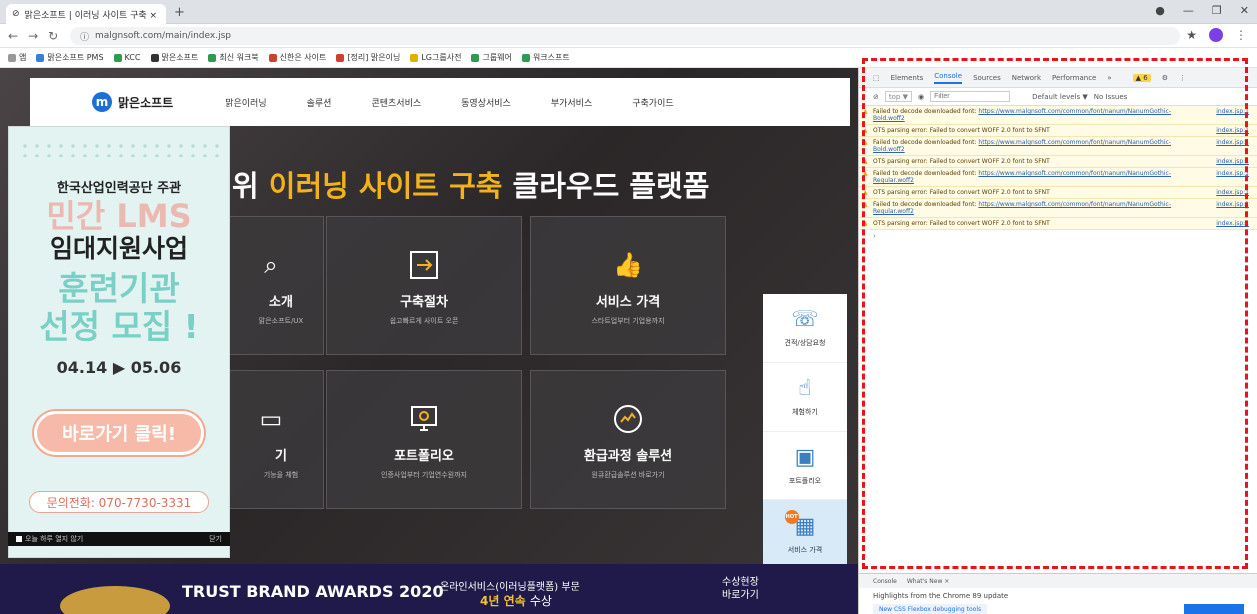 The width and height of the screenshot is (1257, 614). Describe the element at coordinates (180, 57) in the screenshot. I see `bookmark-label: 맑은소프트` at that location.